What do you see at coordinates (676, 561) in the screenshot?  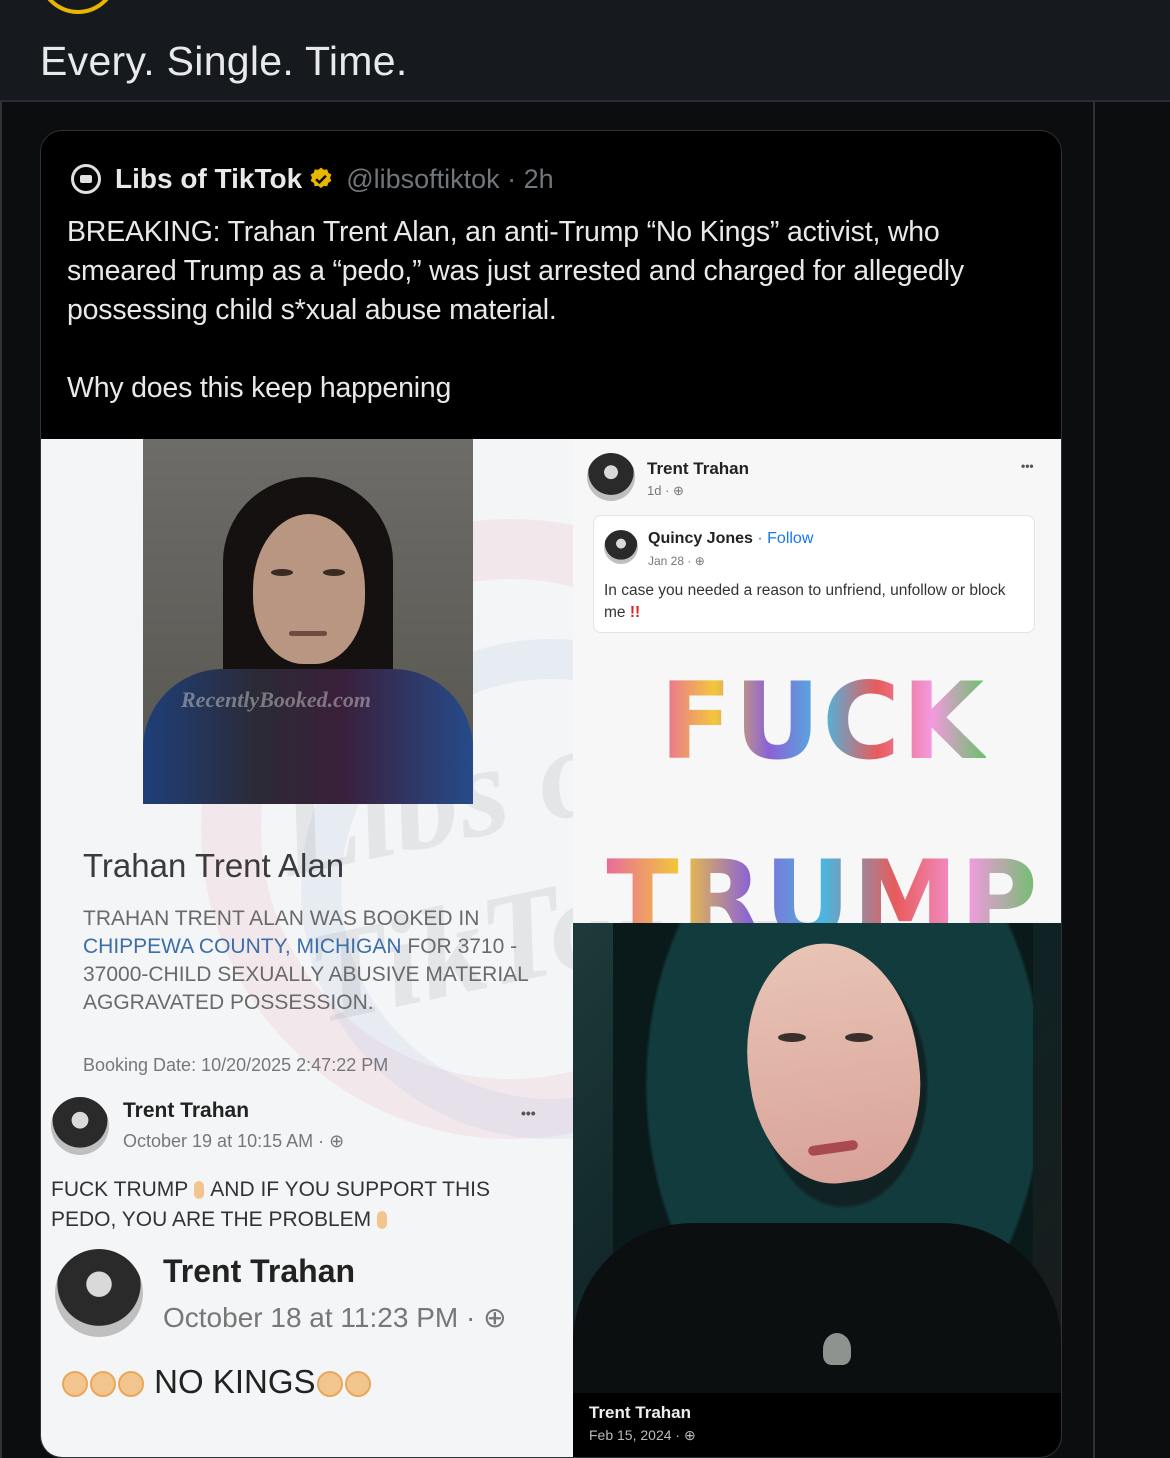 I see `shared-date: Jan 28 · ⊕` at bounding box center [676, 561].